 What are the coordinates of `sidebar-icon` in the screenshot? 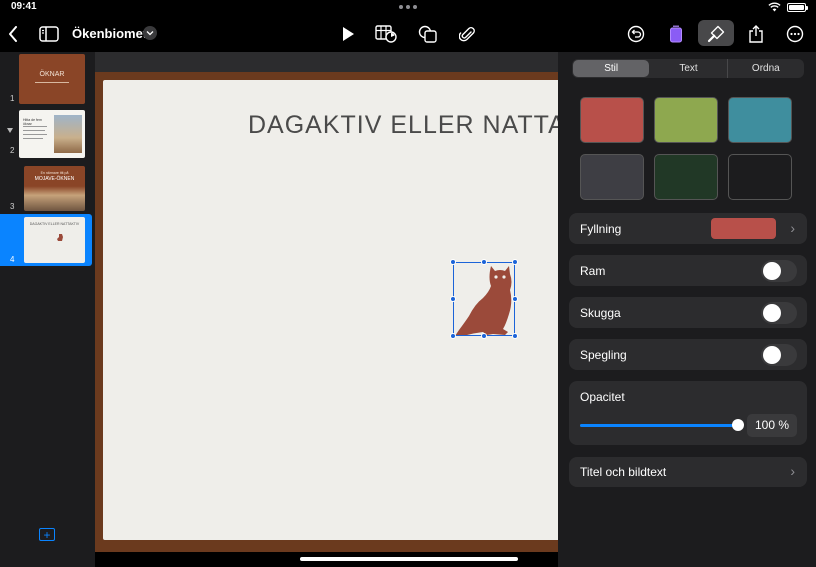 It's located at (49, 34).